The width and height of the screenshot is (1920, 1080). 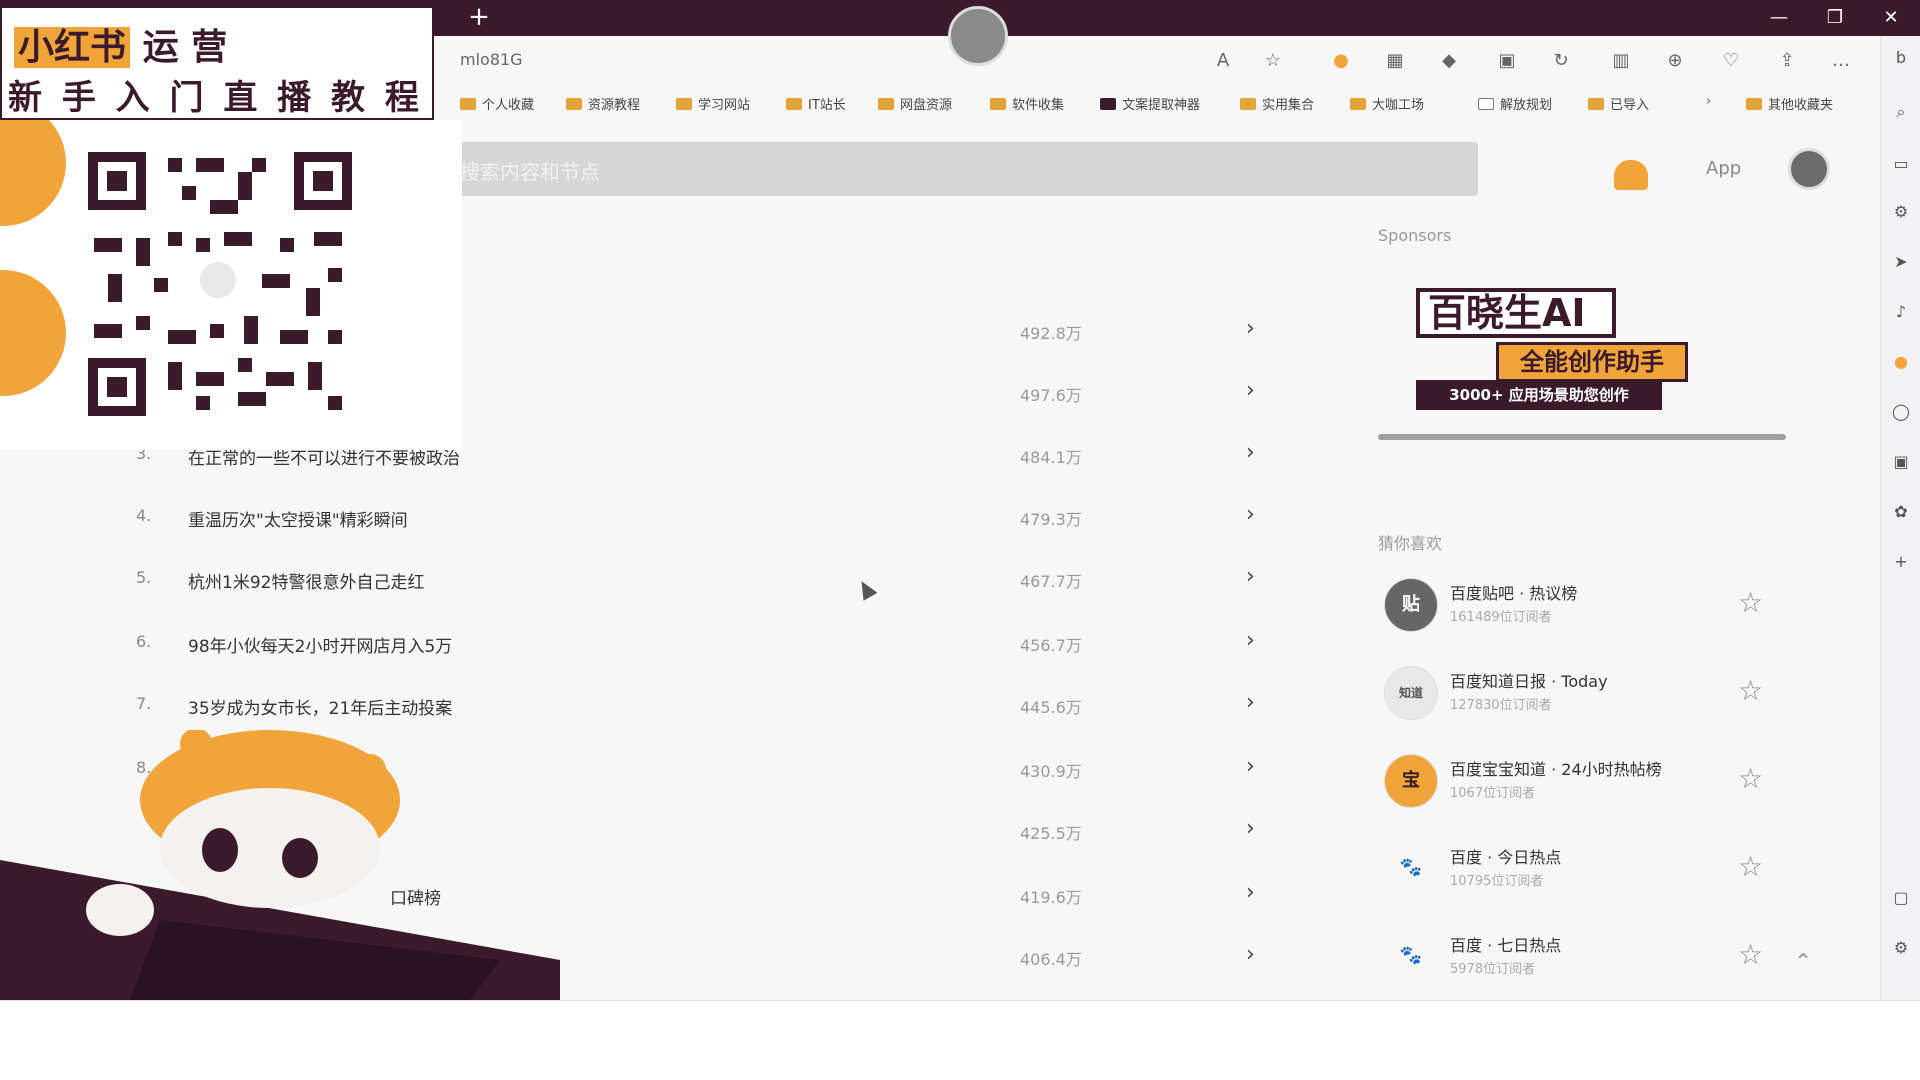 I want to click on profile-avatar, so click(x=978, y=36).